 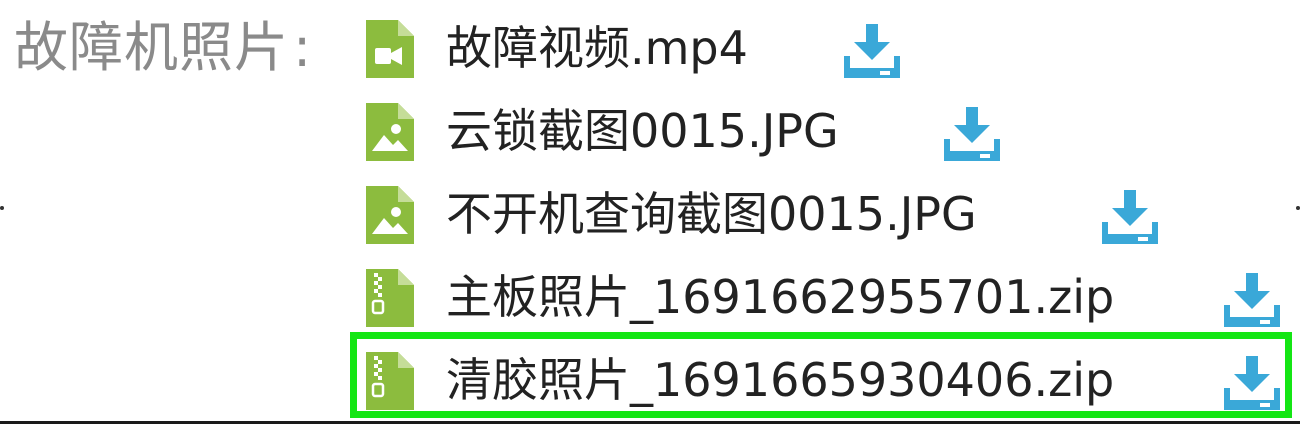 I want to click on file-row: 故障视频.mp4, so click(x=825, y=48).